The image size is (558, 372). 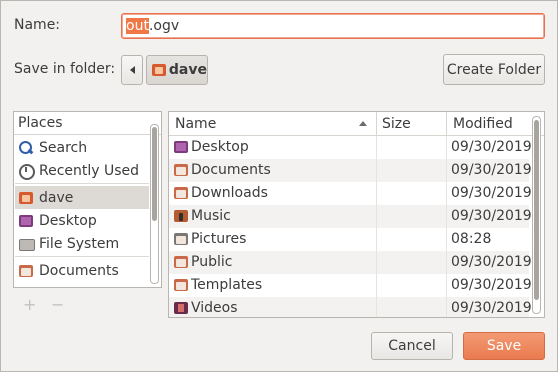 I want to click on path-back-button, so click(x=132, y=70).